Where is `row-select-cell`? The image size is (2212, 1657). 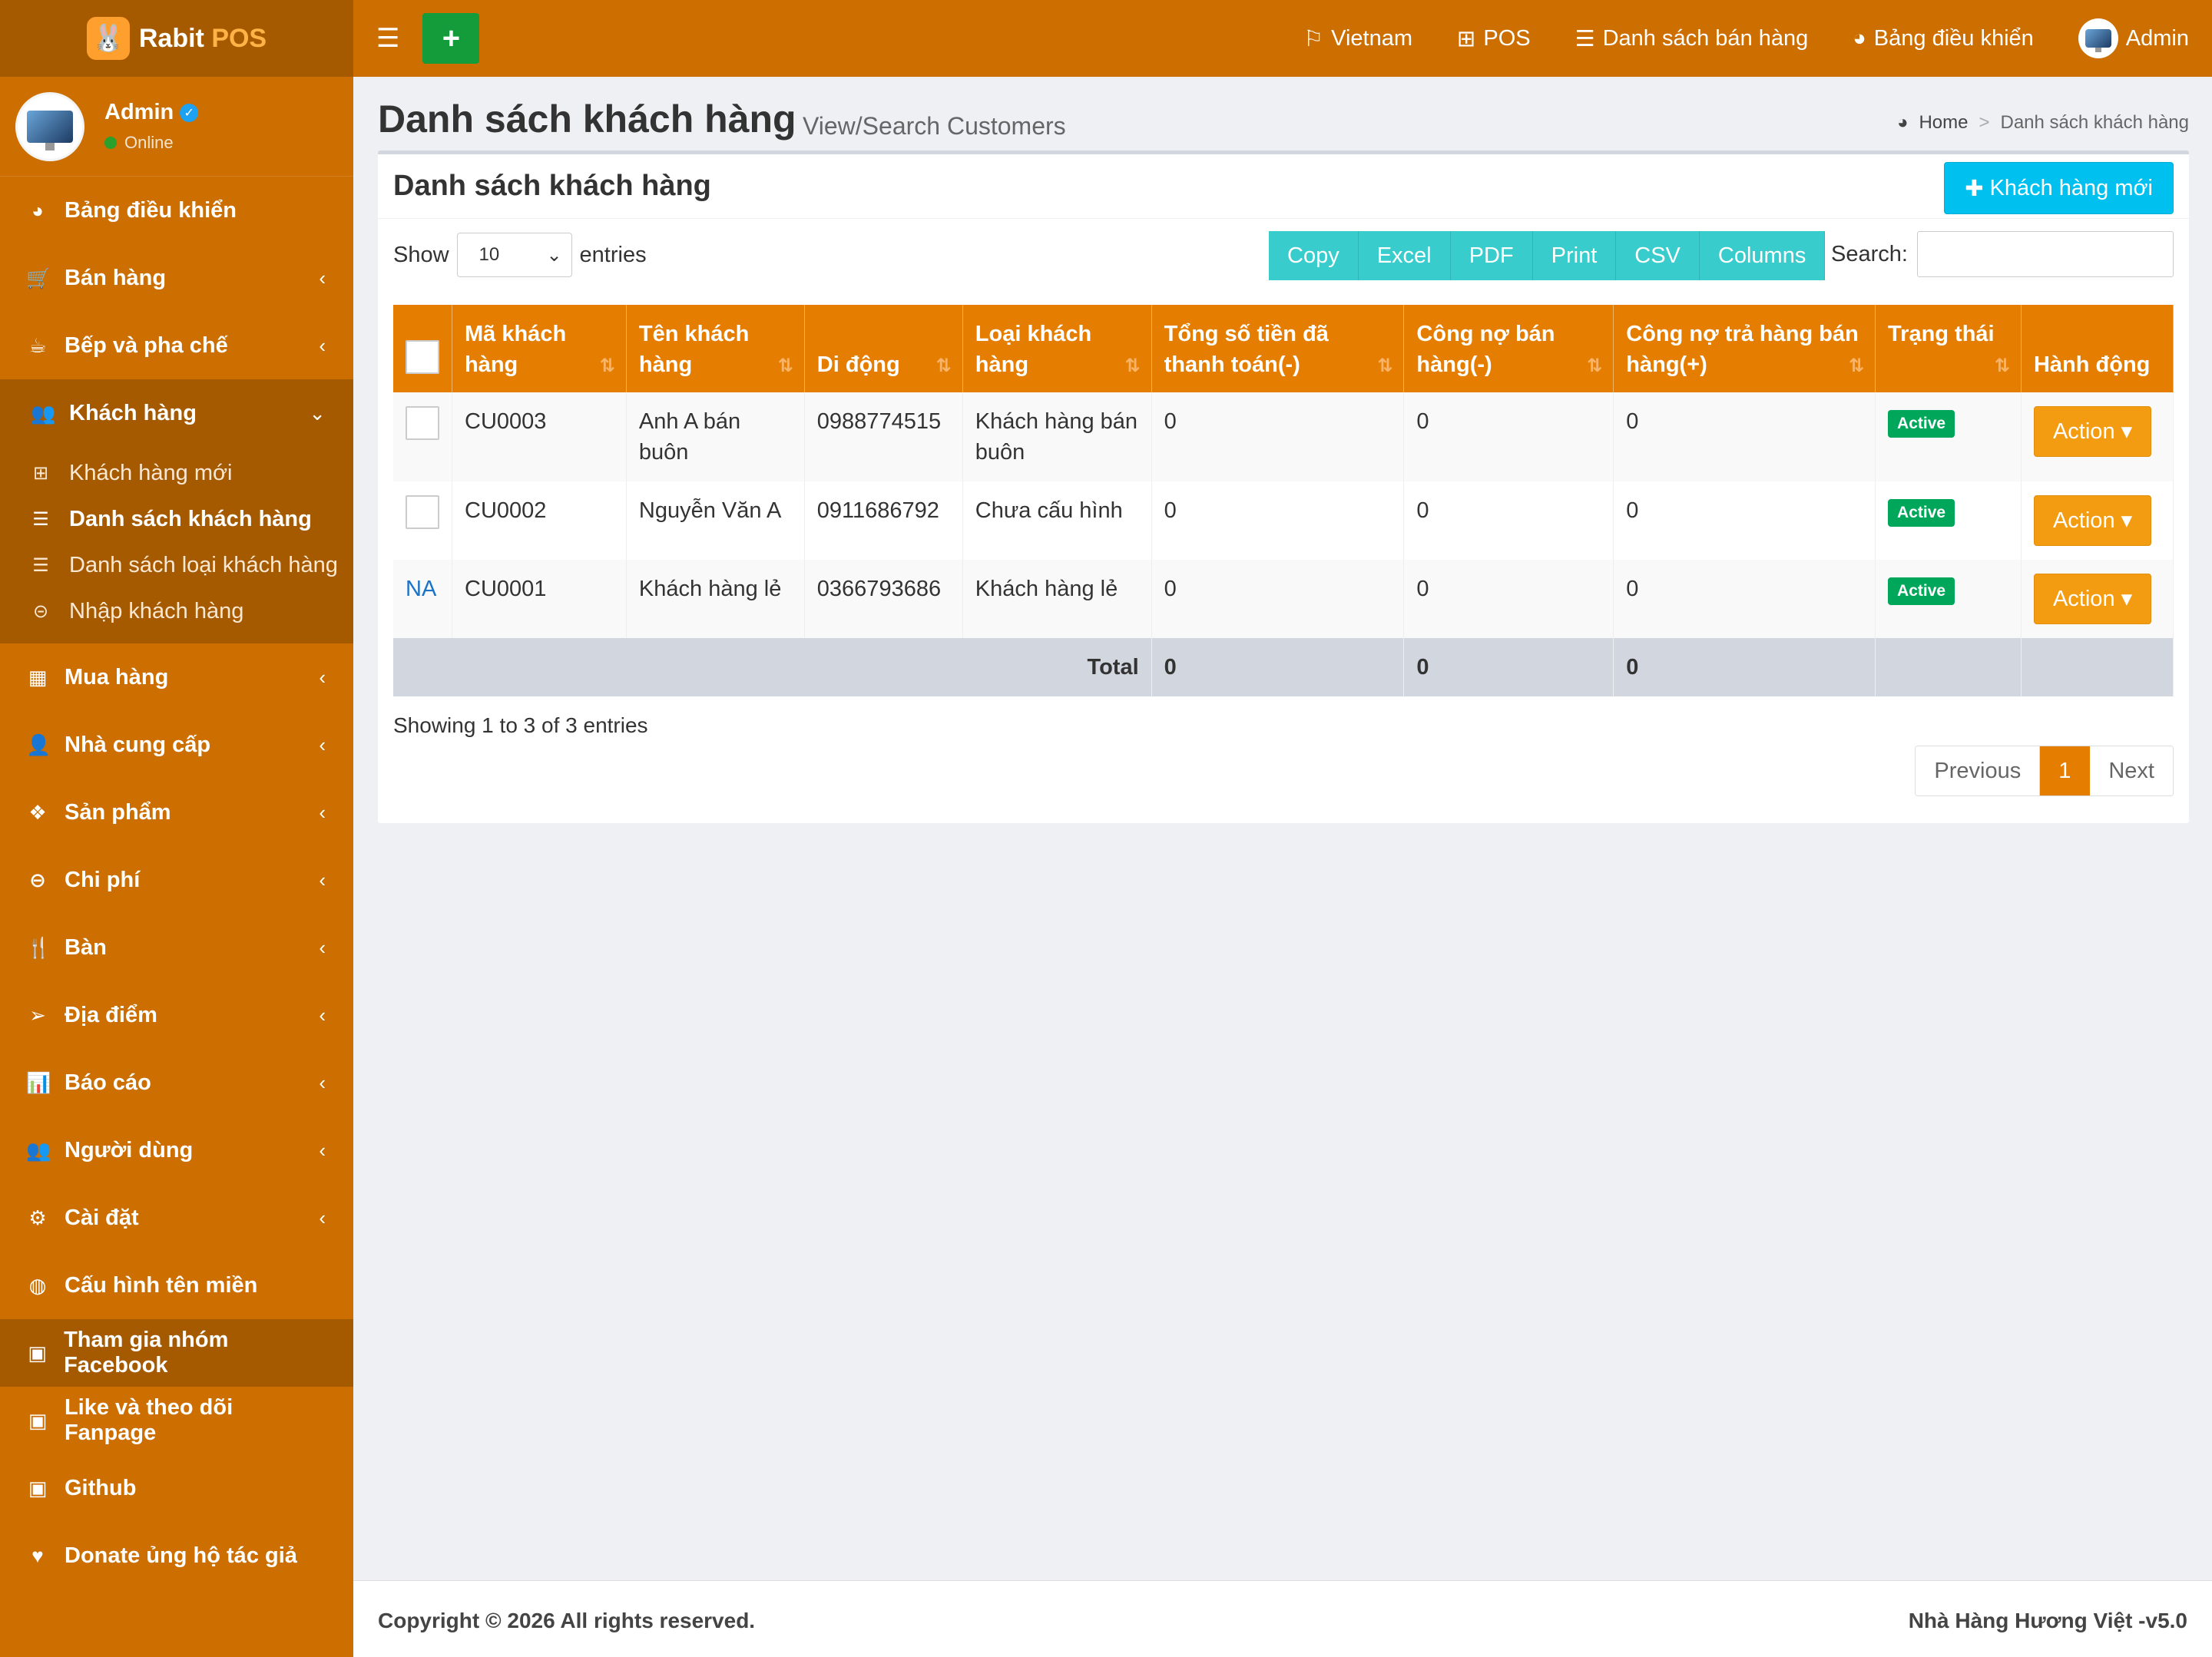
row-select-cell is located at coordinates (423, 520).